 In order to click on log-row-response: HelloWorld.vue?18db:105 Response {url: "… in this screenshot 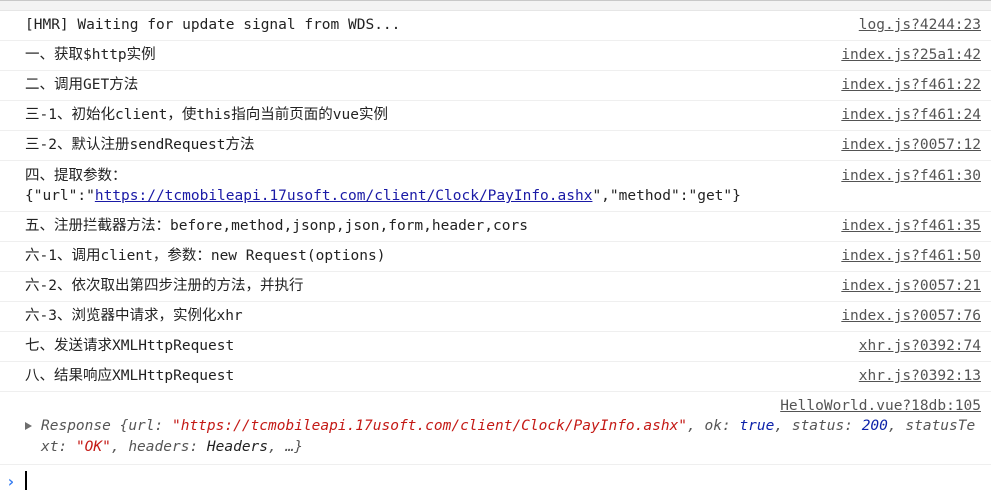, I will do `click(495, 428)`.